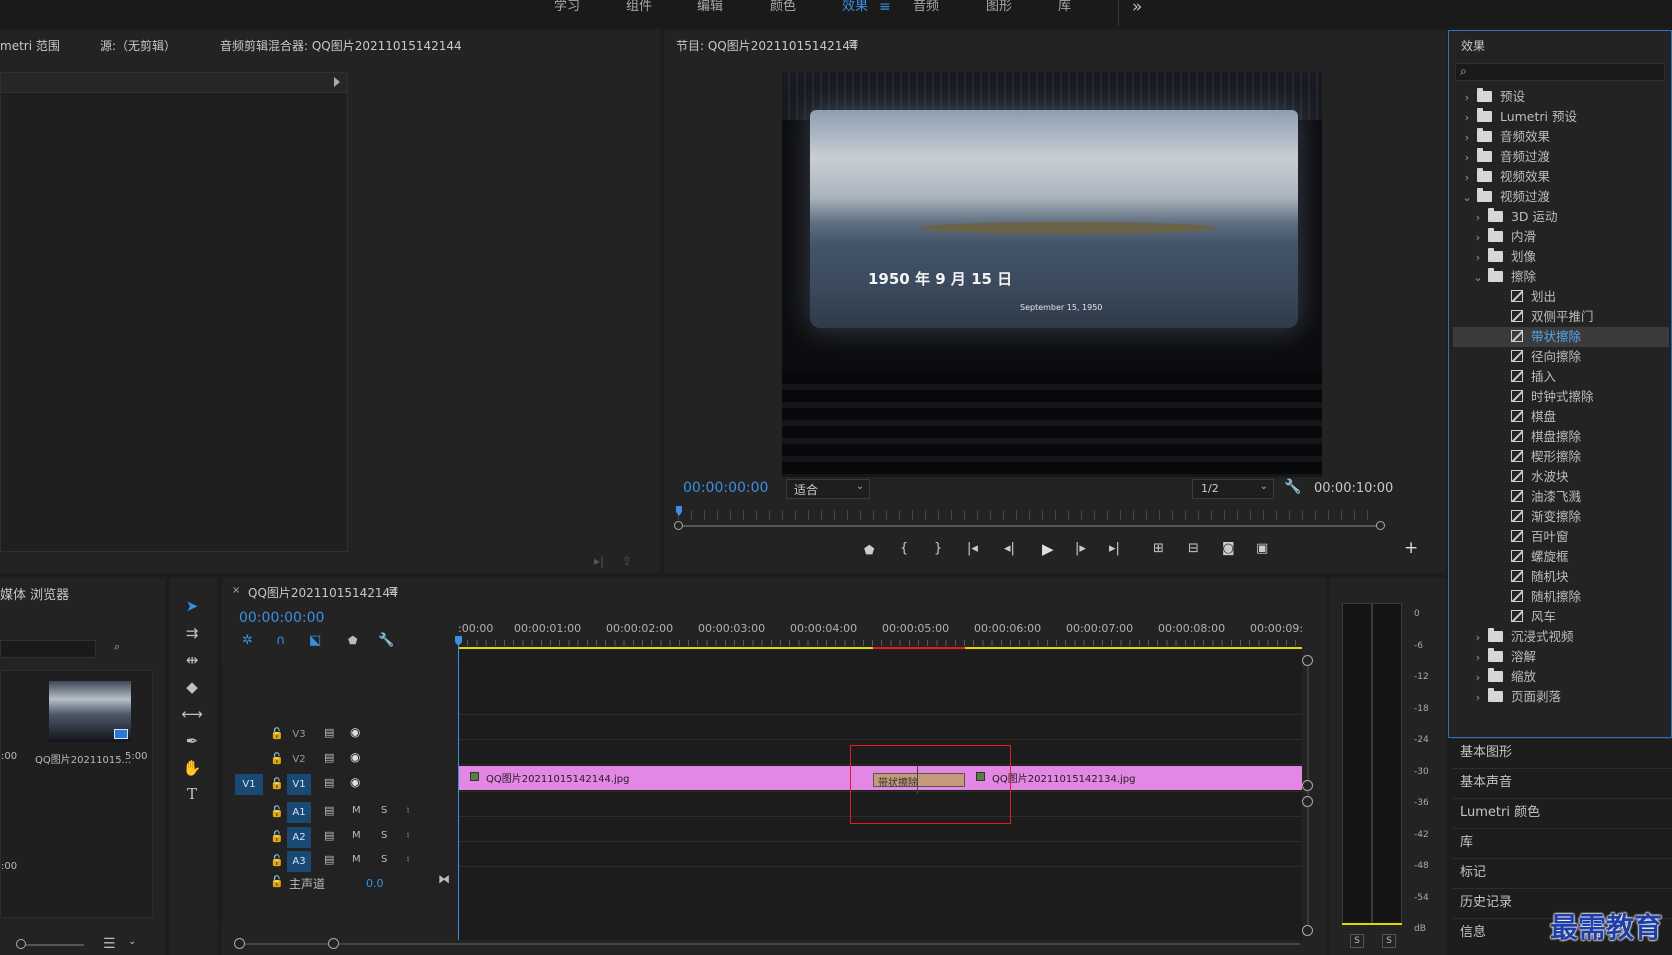  What do you see at coordinates (855, 13) in the screenshot?
I see `workspace-tab-4: 效果` at bounding box center [855, 13].